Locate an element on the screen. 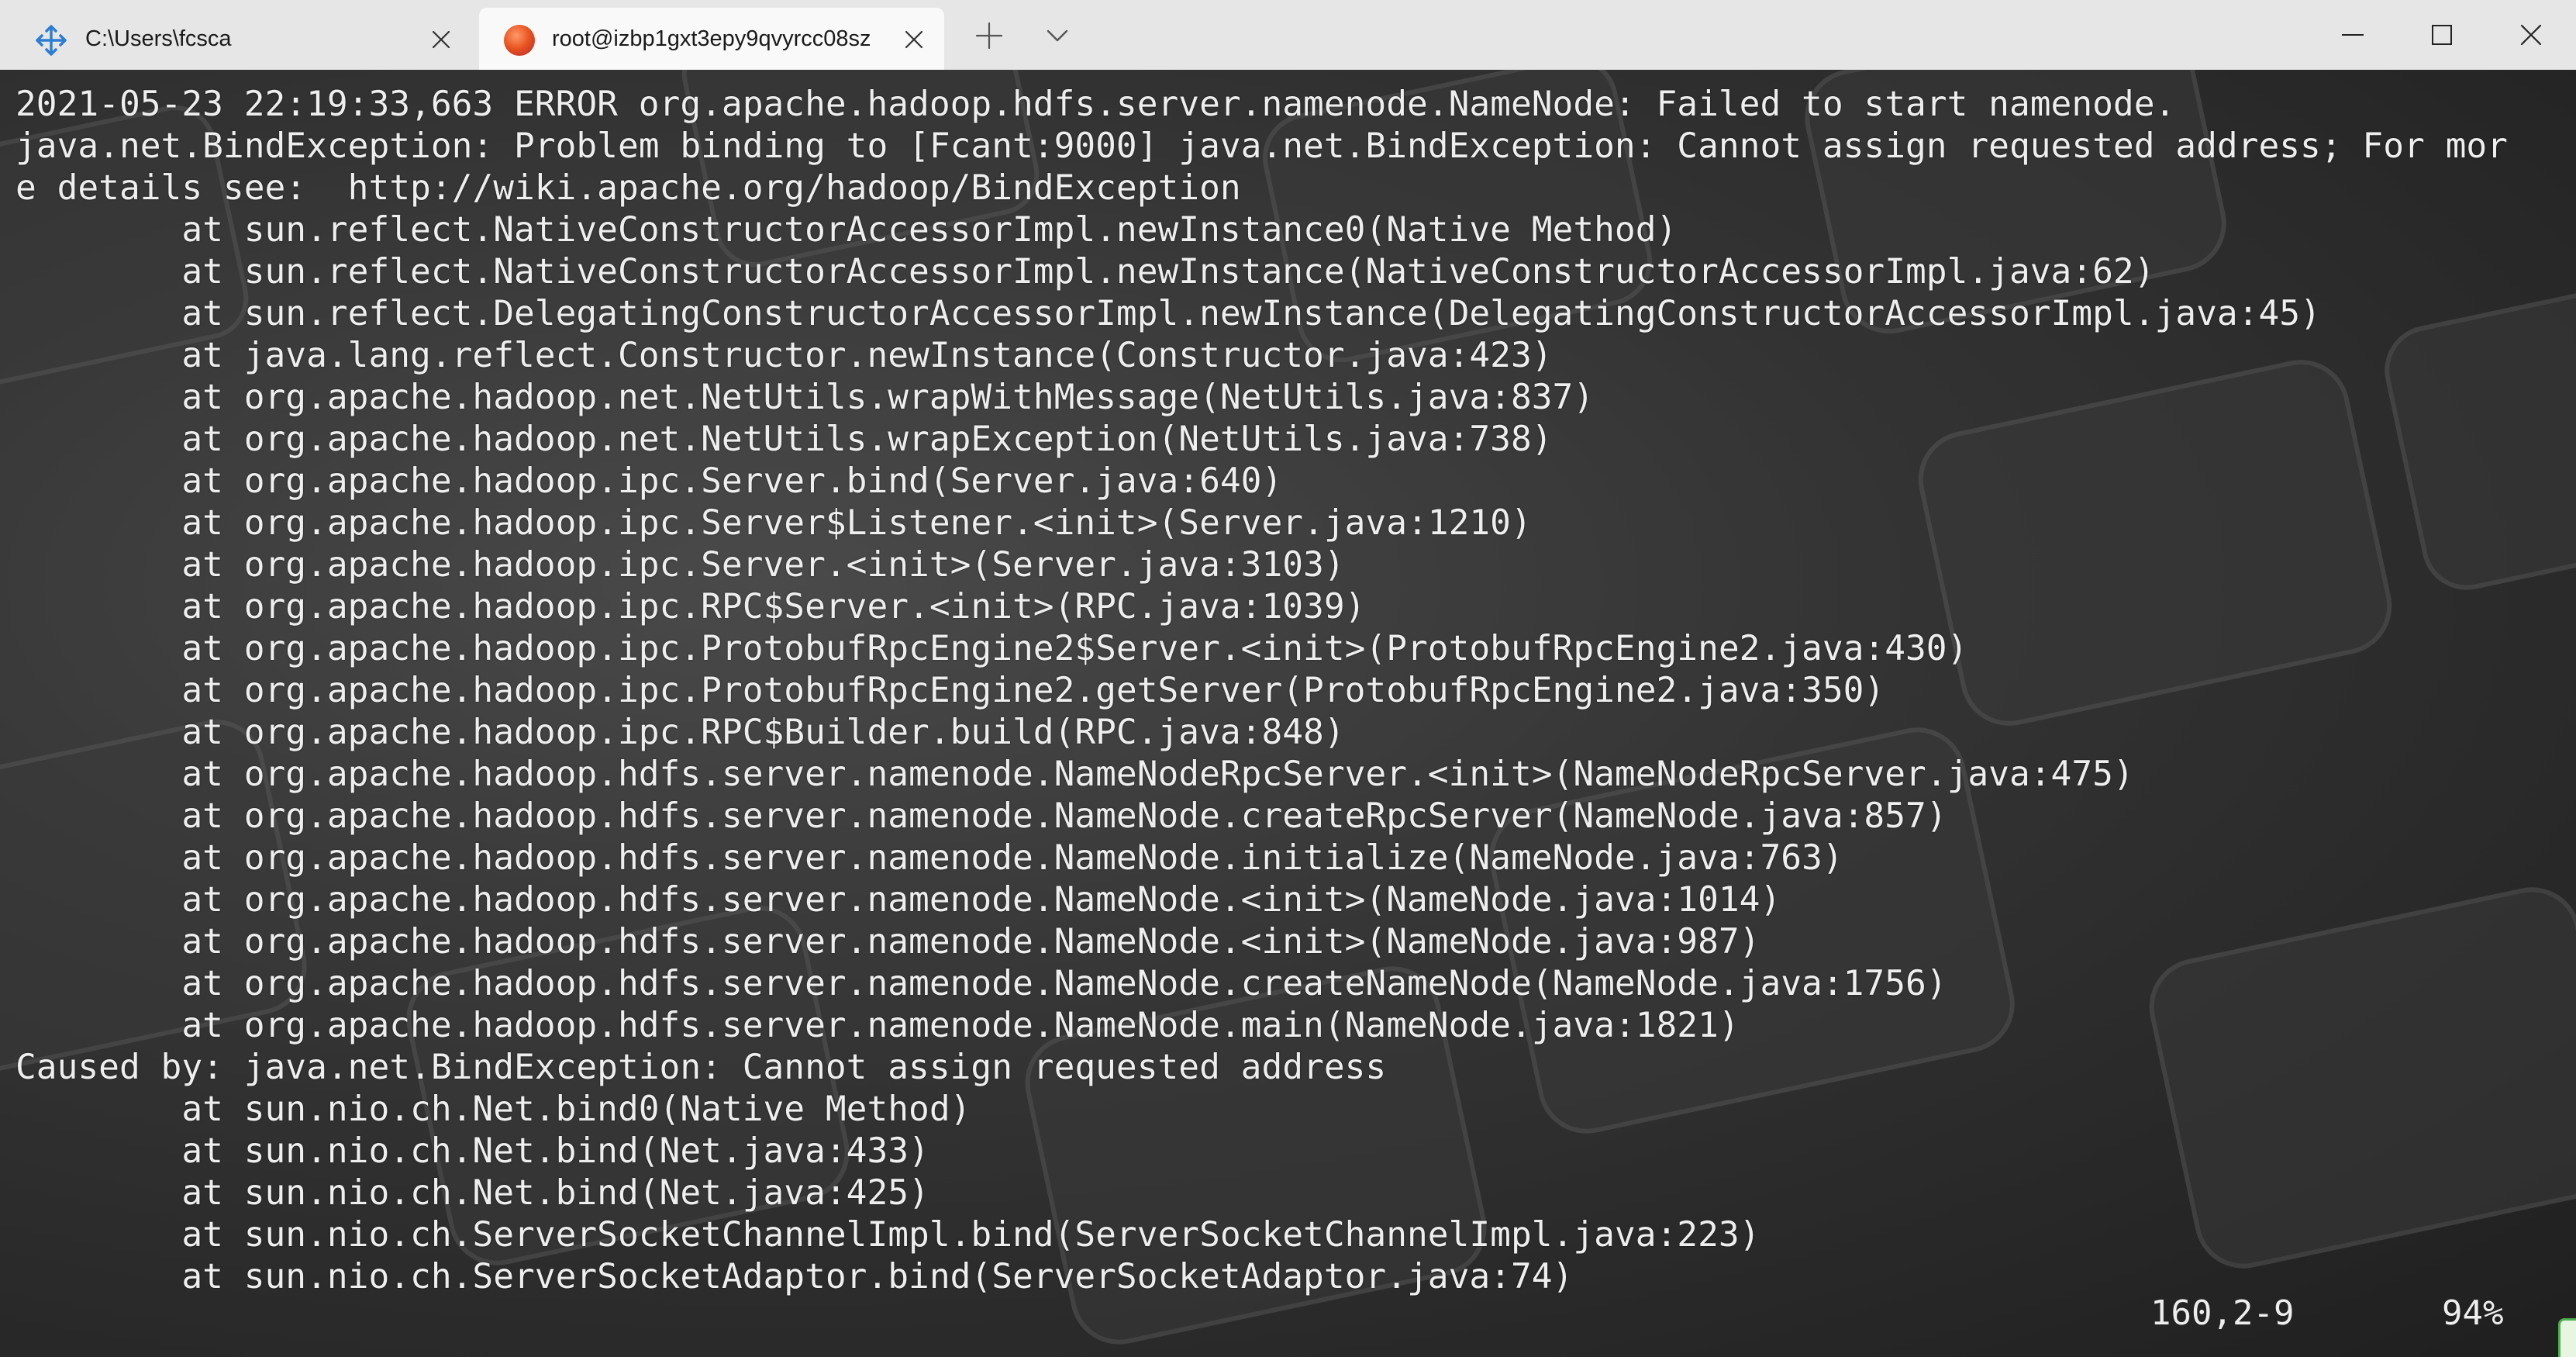  close-icon is located at coordinates (2531, 35).